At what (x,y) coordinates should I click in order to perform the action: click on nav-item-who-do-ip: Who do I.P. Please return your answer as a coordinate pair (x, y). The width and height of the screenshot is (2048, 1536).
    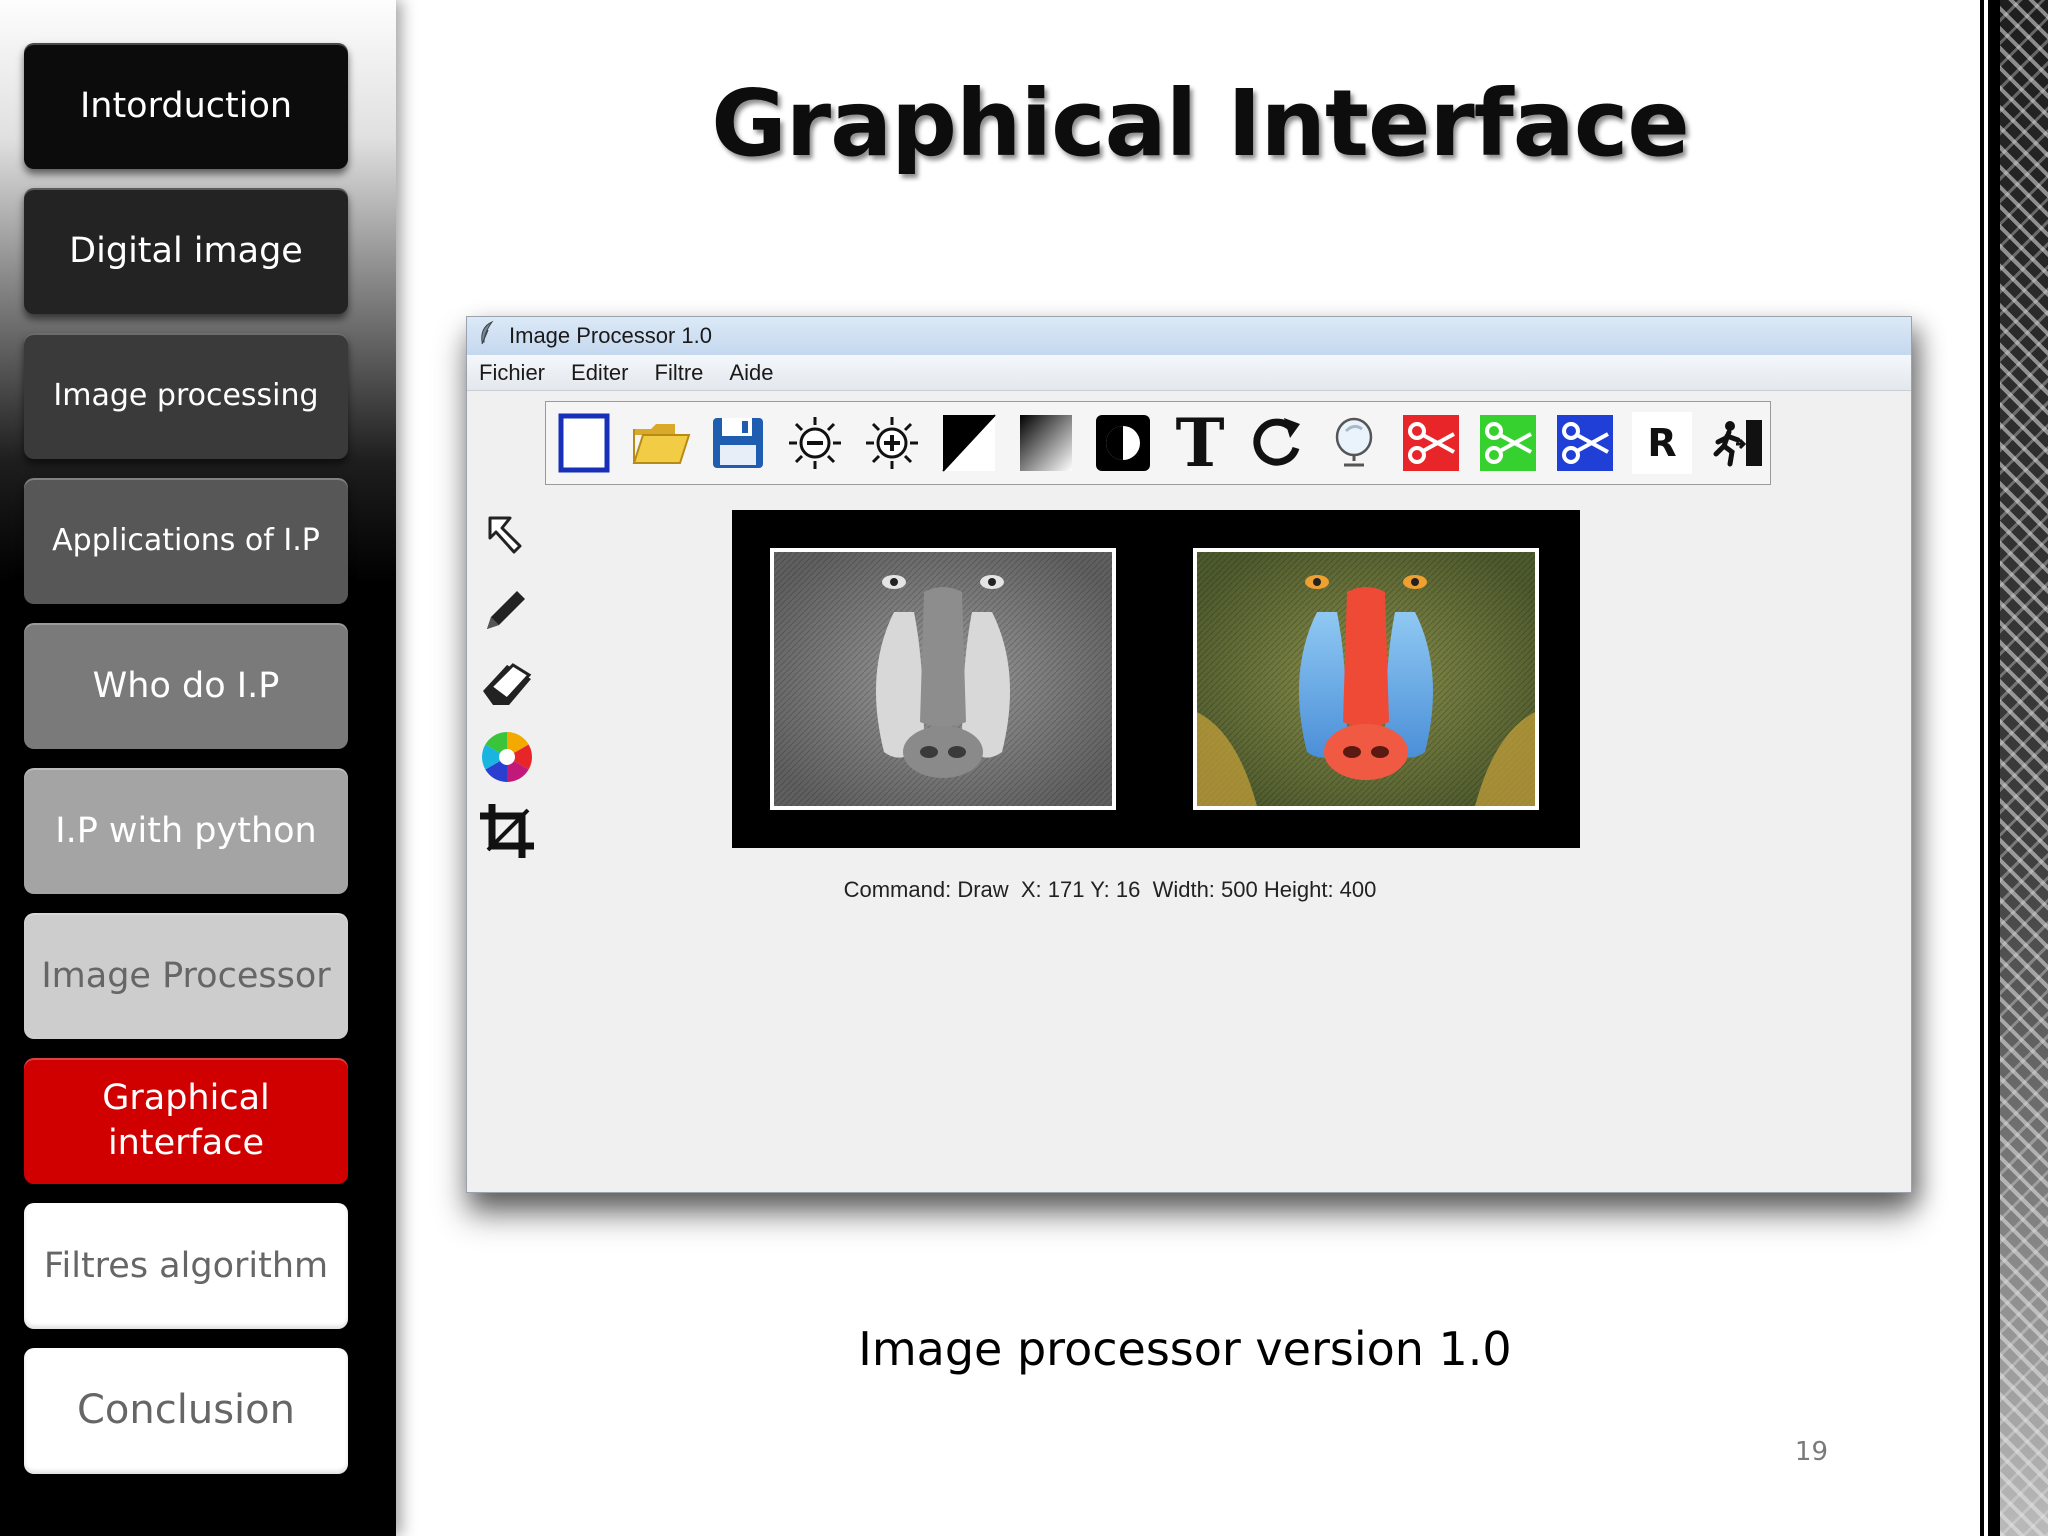
    Looking at the image, I should click on (186, 686).